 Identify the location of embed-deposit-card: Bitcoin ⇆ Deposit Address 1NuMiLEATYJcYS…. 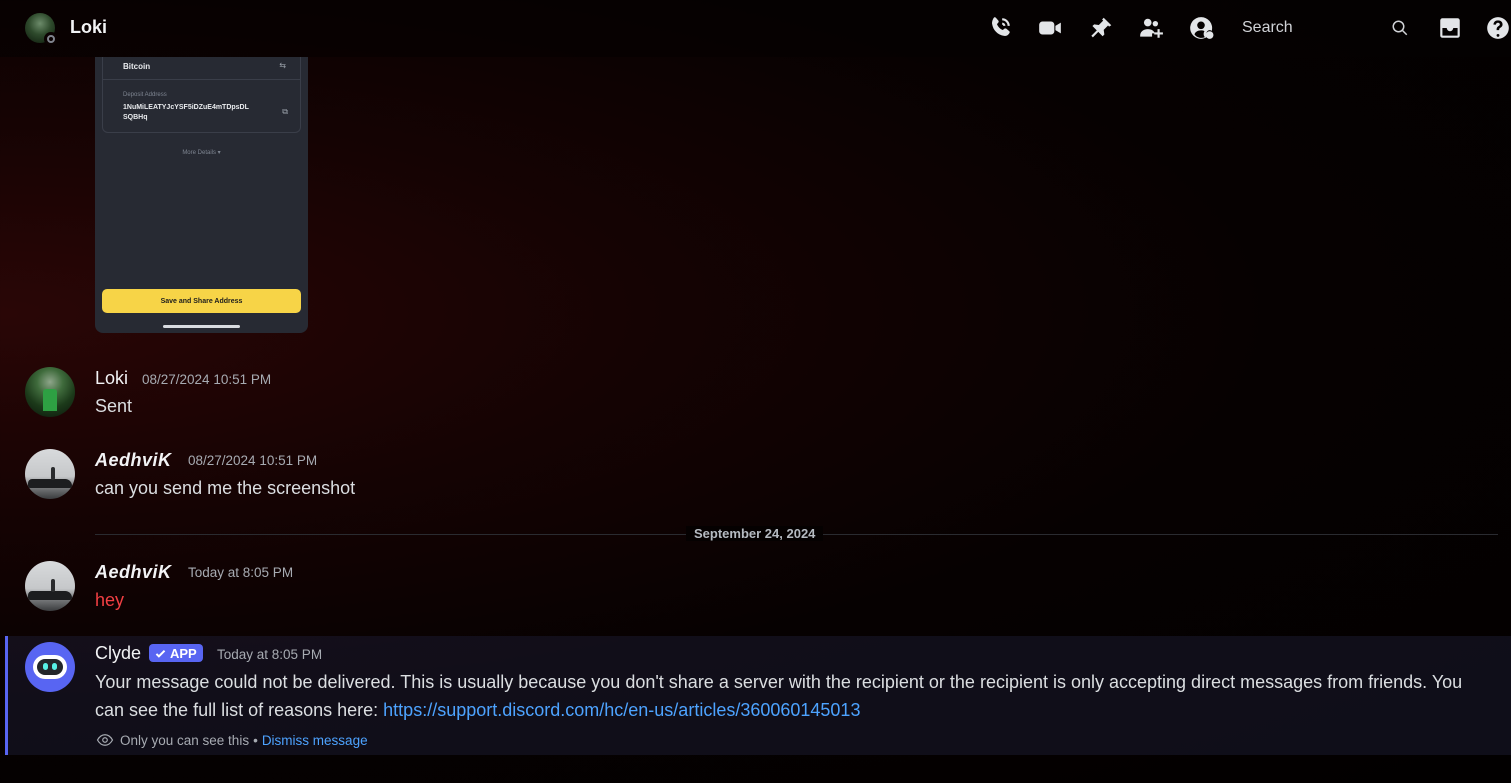
(201, 95).